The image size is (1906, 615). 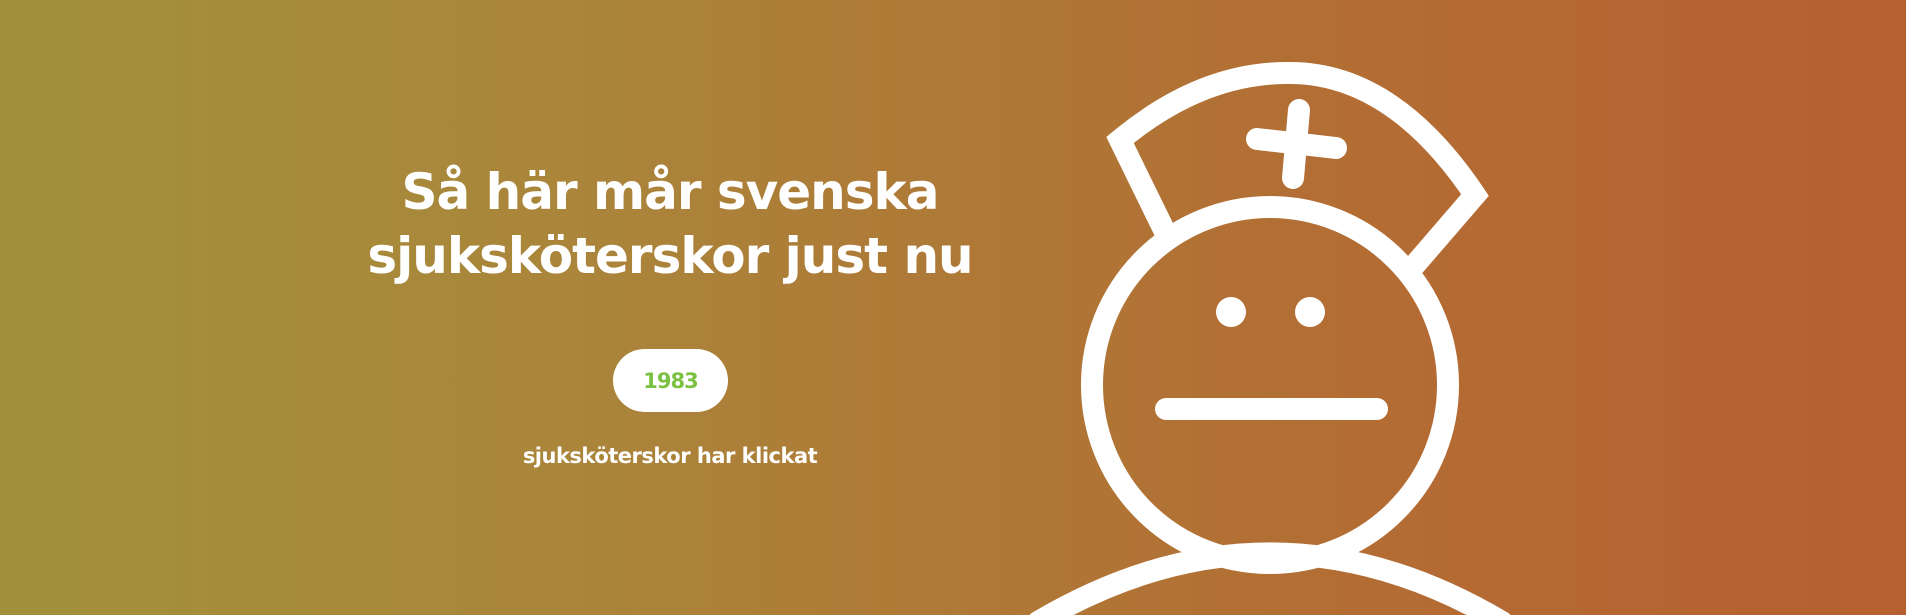 What do you see at coordinates (670, 256) in the screenshot?
I see `headline-line-2: sjuksköterskor just nu` at bounding box center [670, 256].